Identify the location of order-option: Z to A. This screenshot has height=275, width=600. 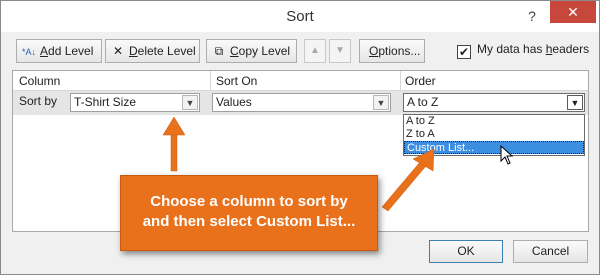
(494, 134).